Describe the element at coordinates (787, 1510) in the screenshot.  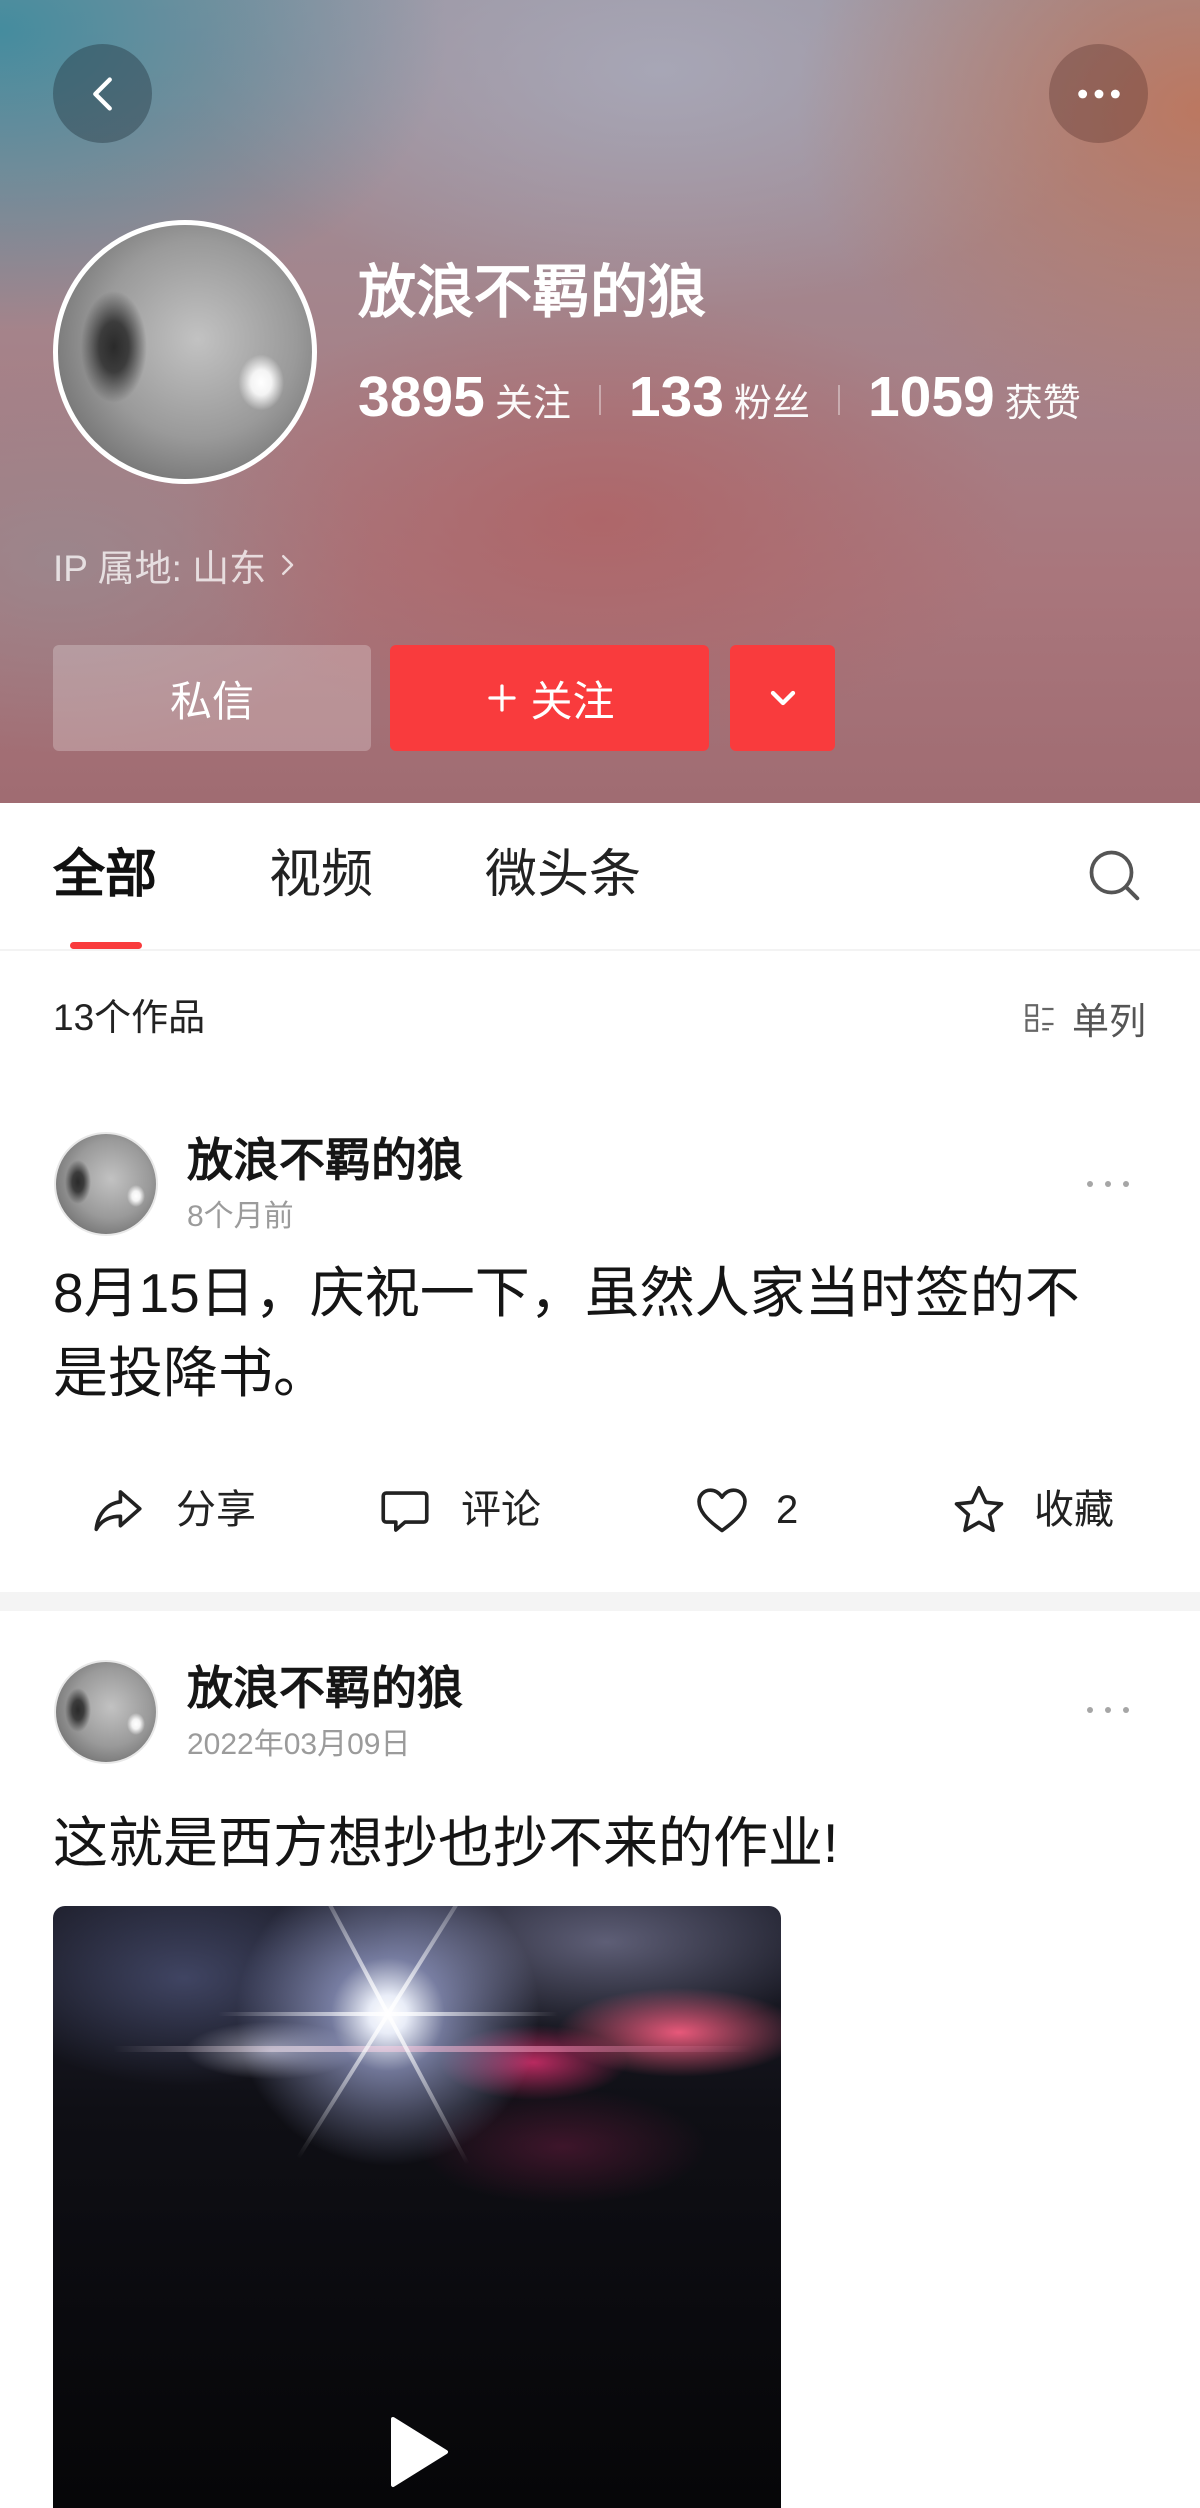
I see `like-count: 2` at that location.